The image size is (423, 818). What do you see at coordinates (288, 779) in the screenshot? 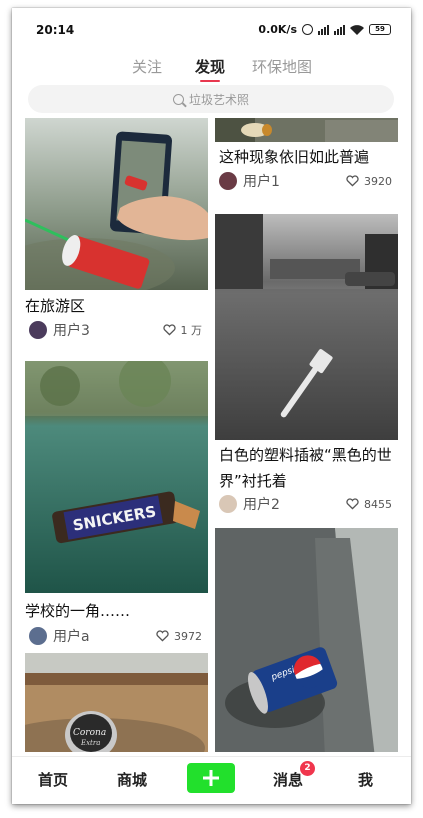
I see `nav-messages: 消息` at bounding box center [288, 779].